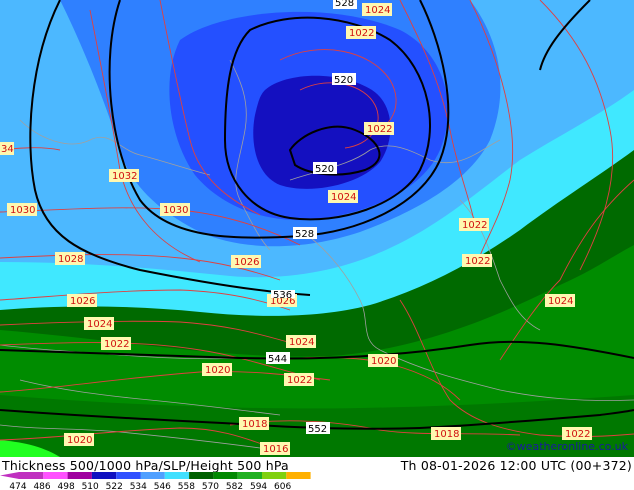  Describe the element at coordinates (282, 295) in the screenshot. I see `height-label: 536` at that location.